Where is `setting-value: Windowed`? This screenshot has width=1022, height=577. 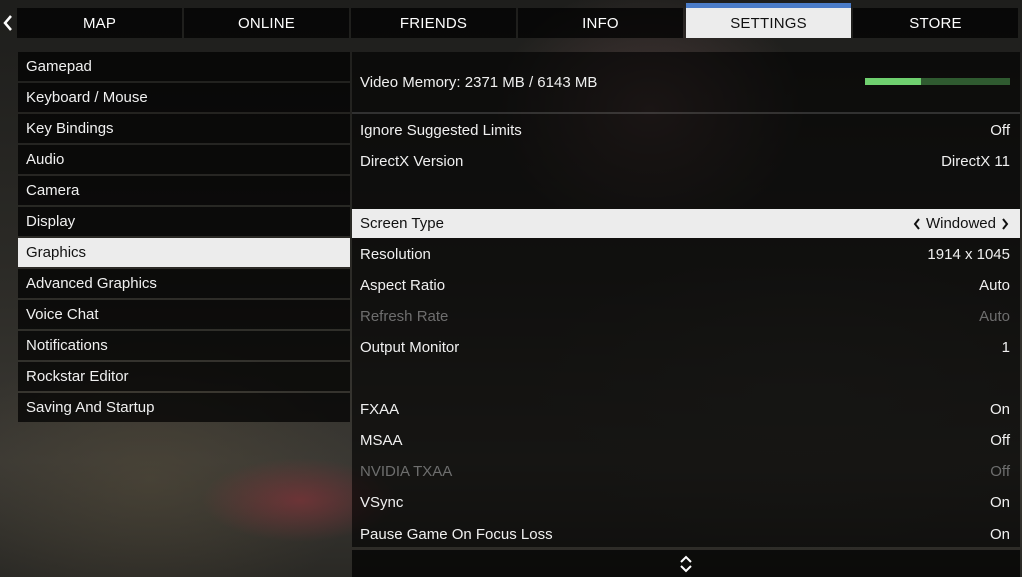
setting-value: Windowed is located at coordinates (960, 223).